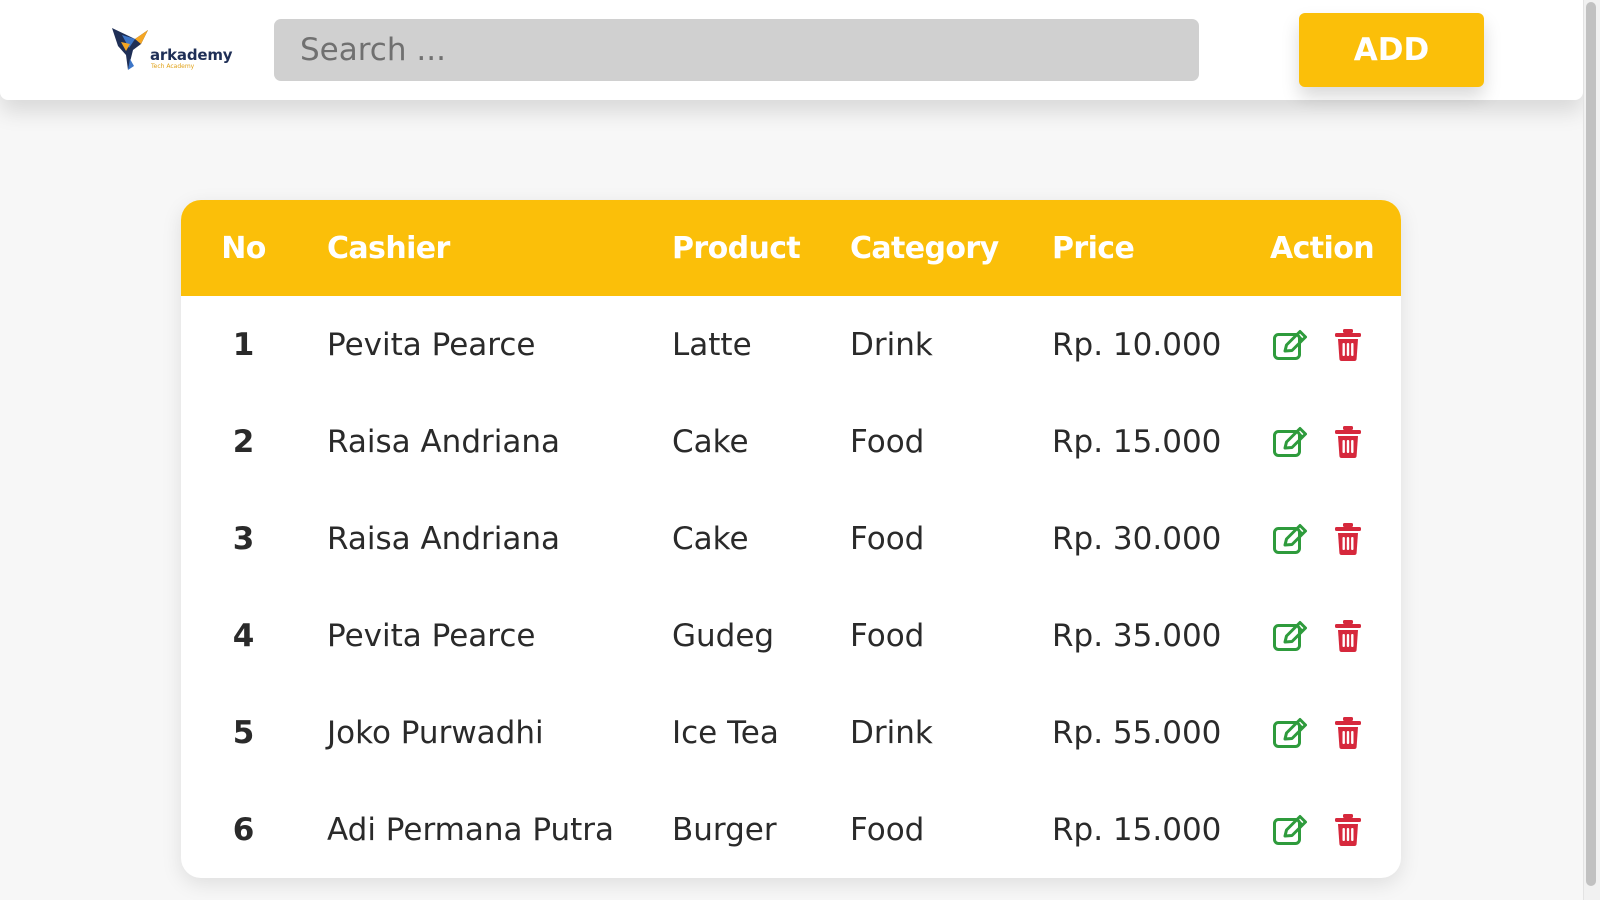 The image size is (1600, 900). I want to click on row-price: Rp. 30.000, so click(1137, 538).